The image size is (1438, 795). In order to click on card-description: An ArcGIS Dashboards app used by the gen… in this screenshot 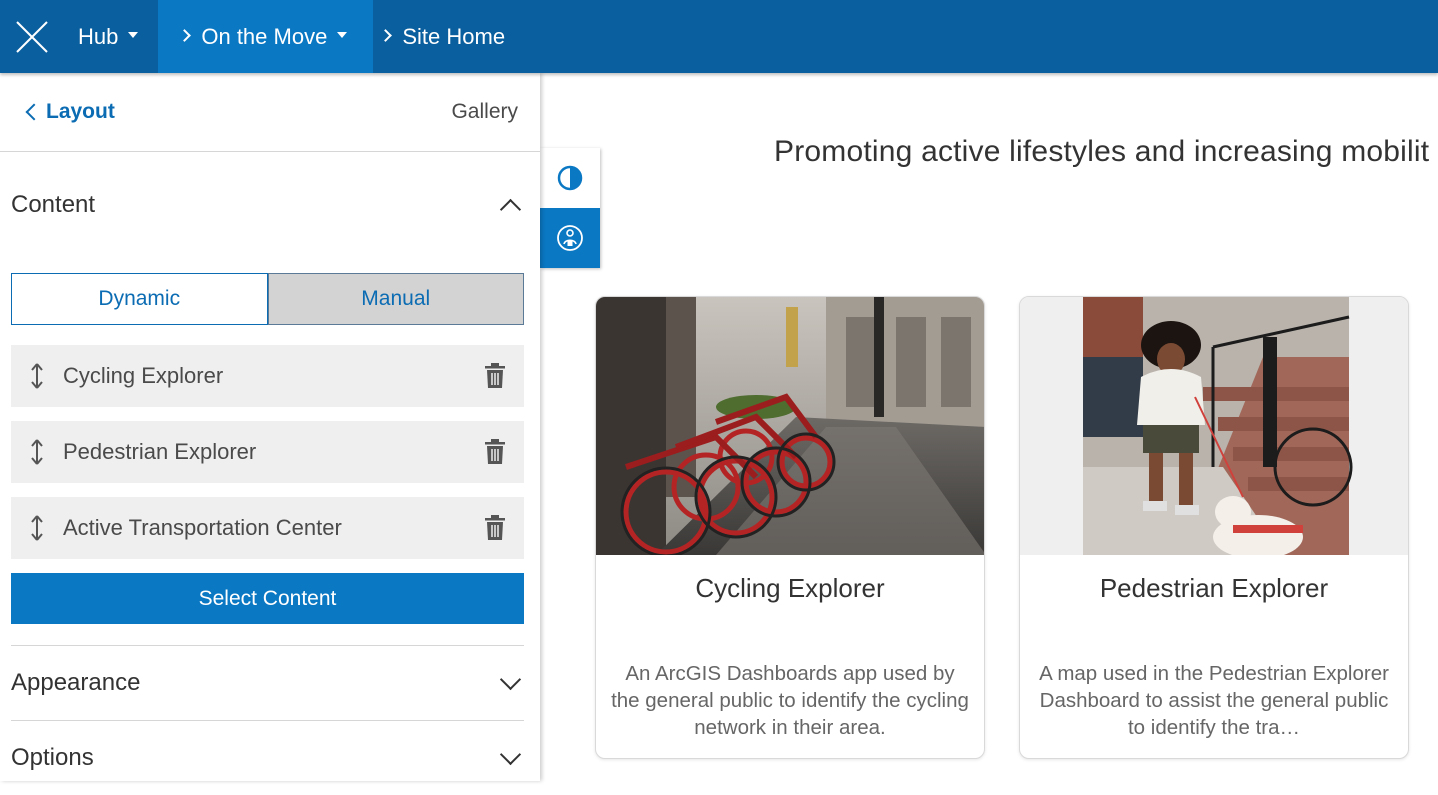, I will do `click(790, 700)`.